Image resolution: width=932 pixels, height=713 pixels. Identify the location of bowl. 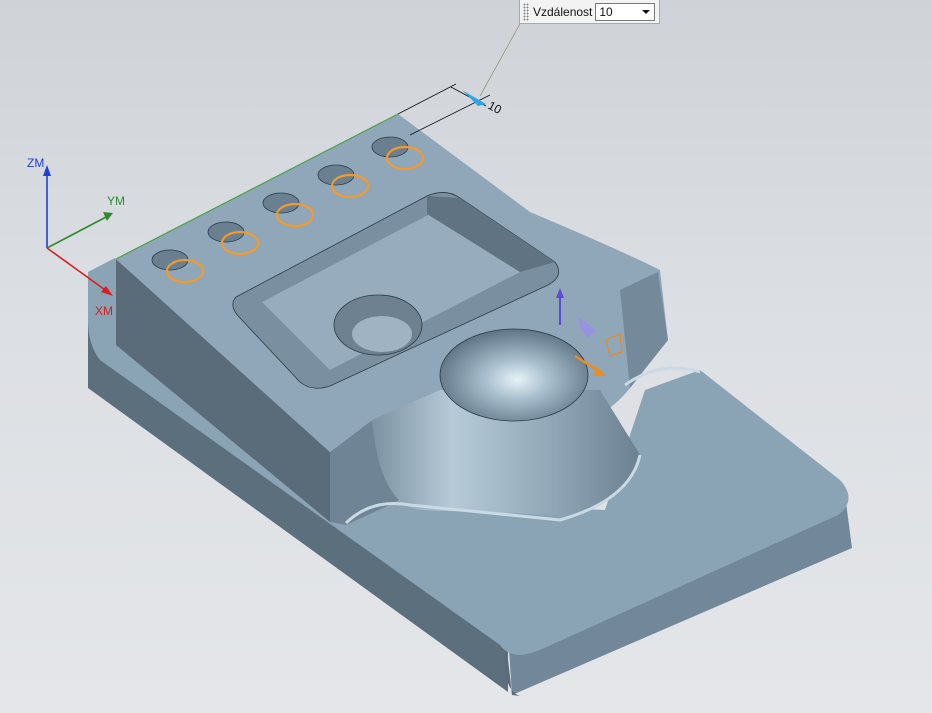
(514, 375).